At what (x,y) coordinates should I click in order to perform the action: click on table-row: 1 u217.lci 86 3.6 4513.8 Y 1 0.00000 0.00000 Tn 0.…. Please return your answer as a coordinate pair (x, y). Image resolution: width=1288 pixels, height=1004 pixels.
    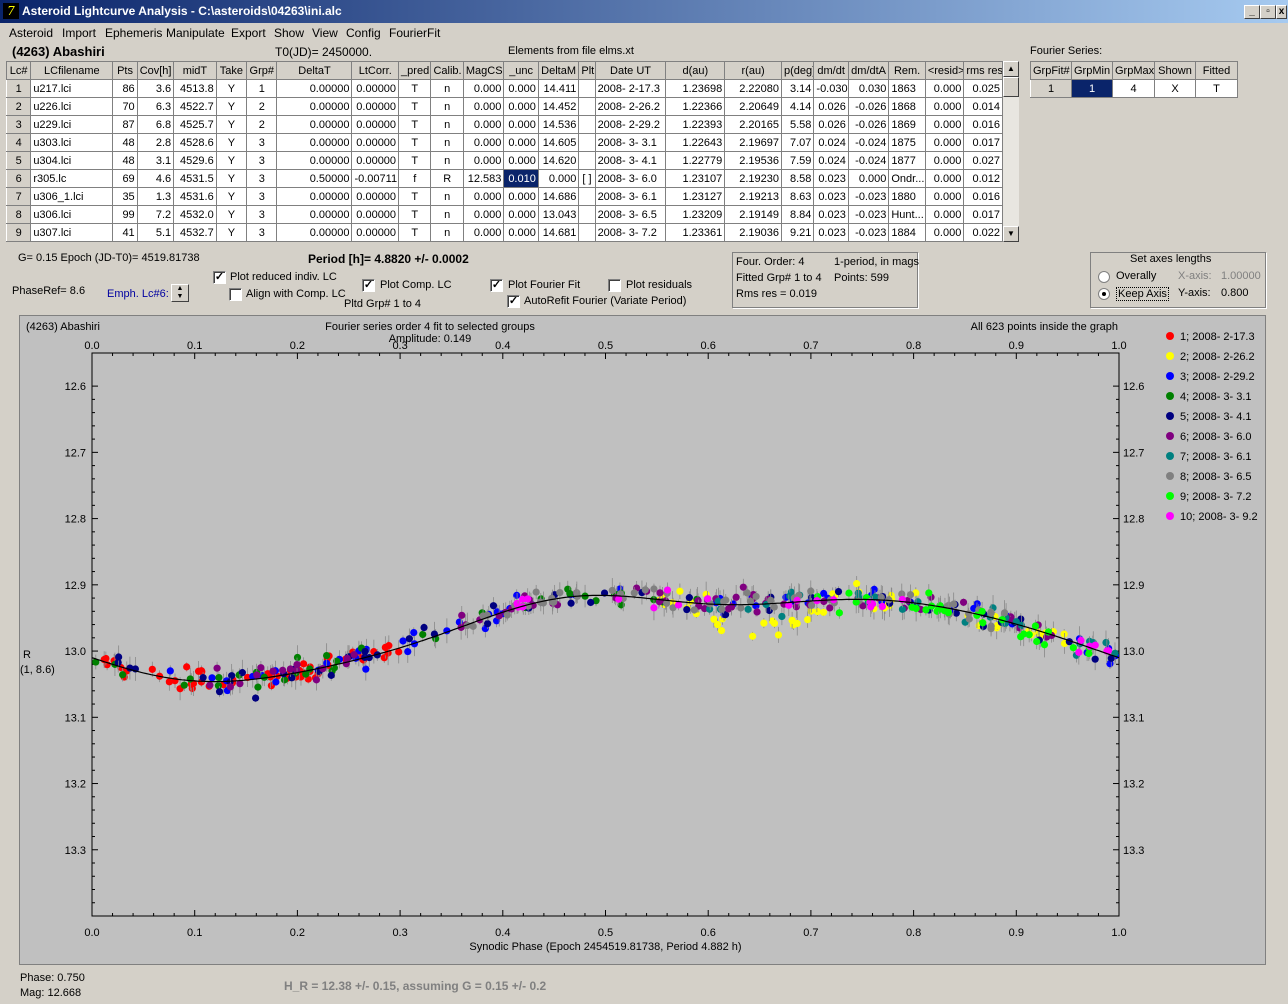
    Looking at the image, I should click on (504, 88).